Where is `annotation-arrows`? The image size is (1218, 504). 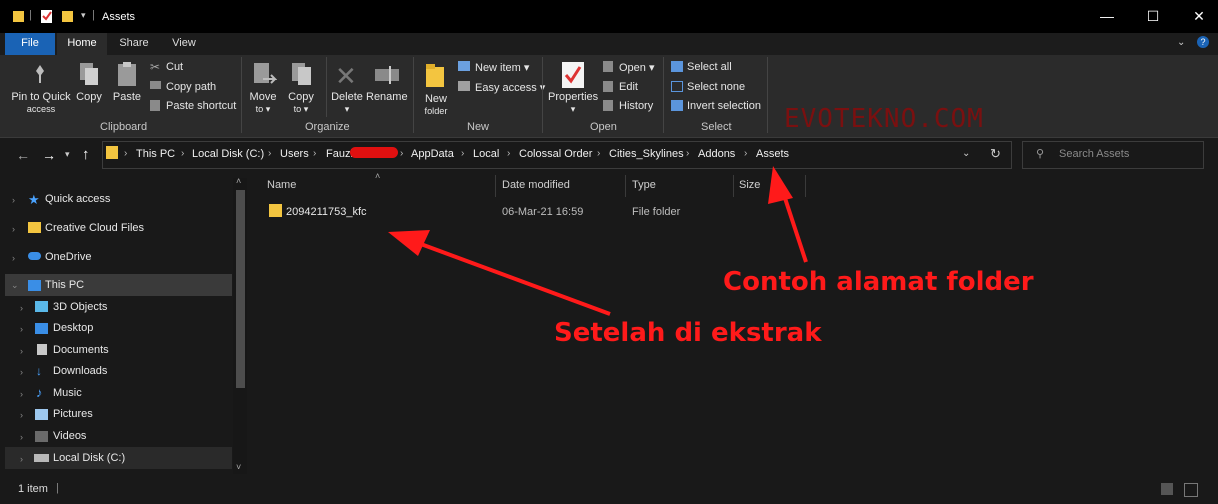 annotation-arrows is located at coordinates (598, 241).